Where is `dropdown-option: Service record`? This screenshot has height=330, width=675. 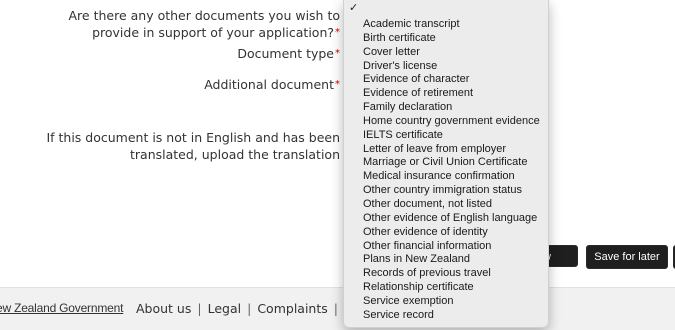
dropdown-option: Service record is located at coordinates (446, 316).